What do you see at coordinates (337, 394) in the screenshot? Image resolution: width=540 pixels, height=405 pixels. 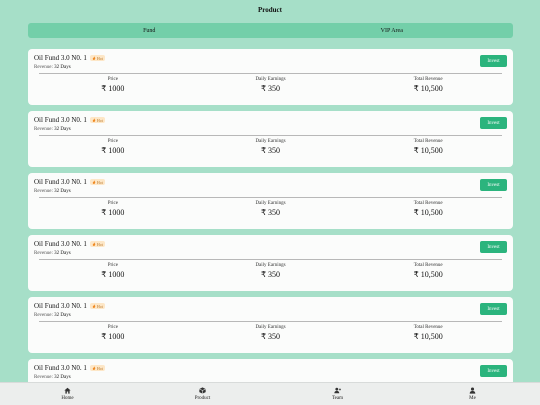 I see `nav-item-team: Team` at bounding box center [337, 394].